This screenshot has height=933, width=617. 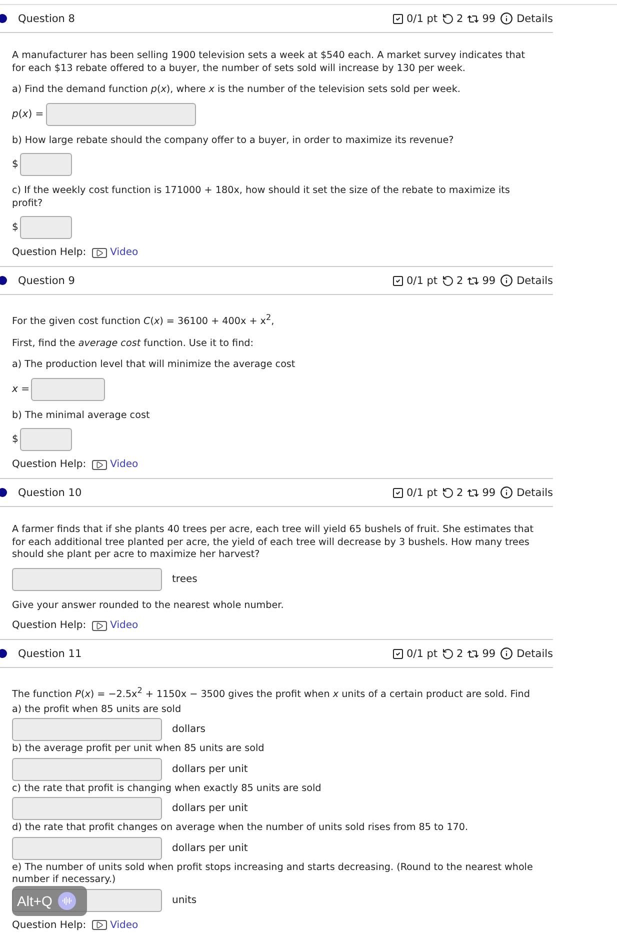 I want to click on question-text: e) The number of units sold when profit stops increasing and starts decreasing. (Round to the nearest whole number if necessary.), so click(x=273, y=874).